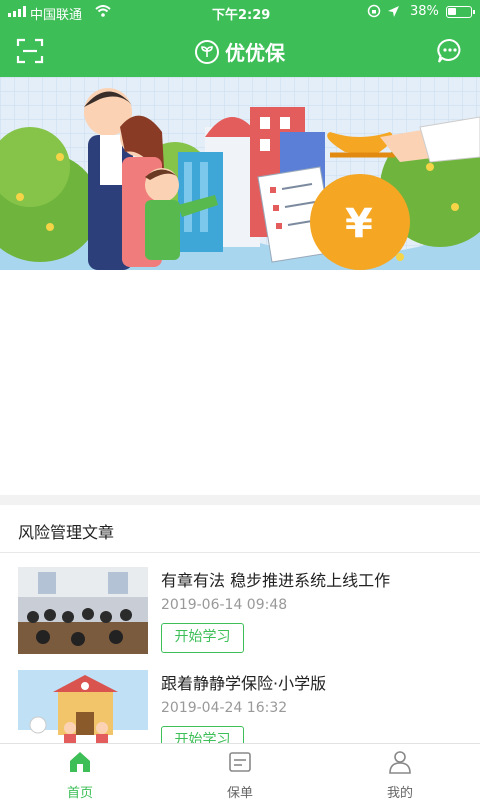  What do you see at coordinates (400, 762) in the screenshot?
I see `user-icon` at bounding box center [400, 762].